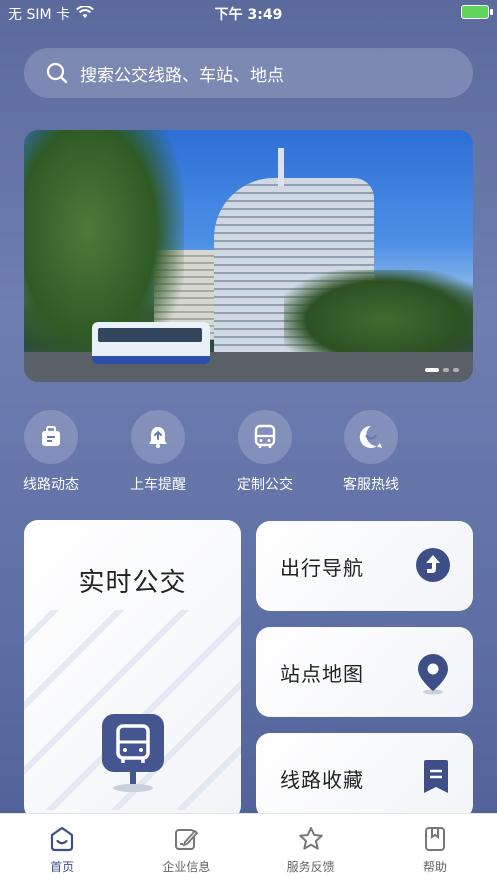 Image resolution: width=497 pixels, height=883 pixels. What do you see at coordinates (51, 437) in the screenshot?
I see `briefcase-icon` at bounding box center [51, 437].